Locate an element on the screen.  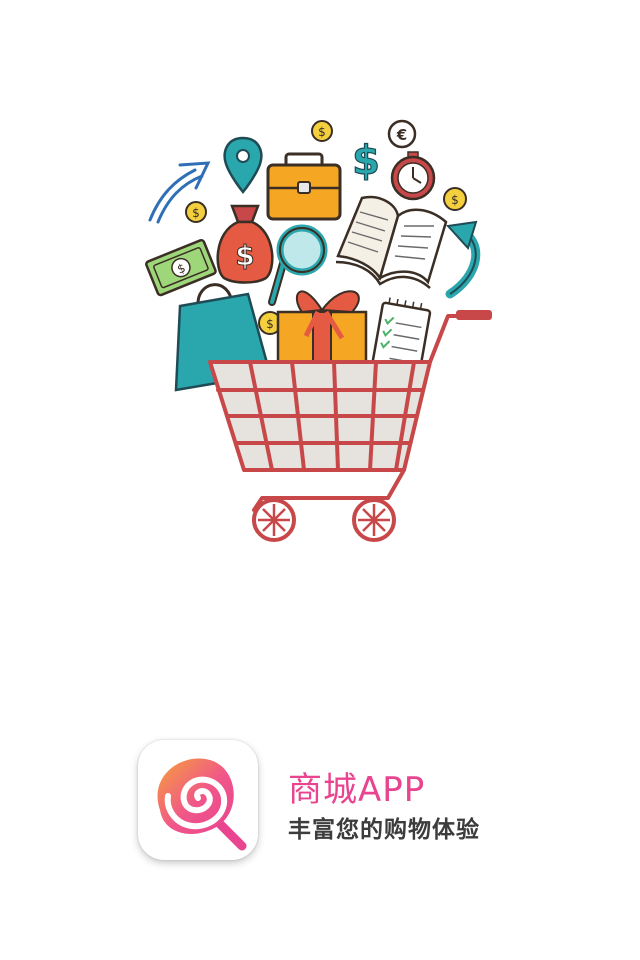
magnifier-icon is located at coordinates (298, 265).